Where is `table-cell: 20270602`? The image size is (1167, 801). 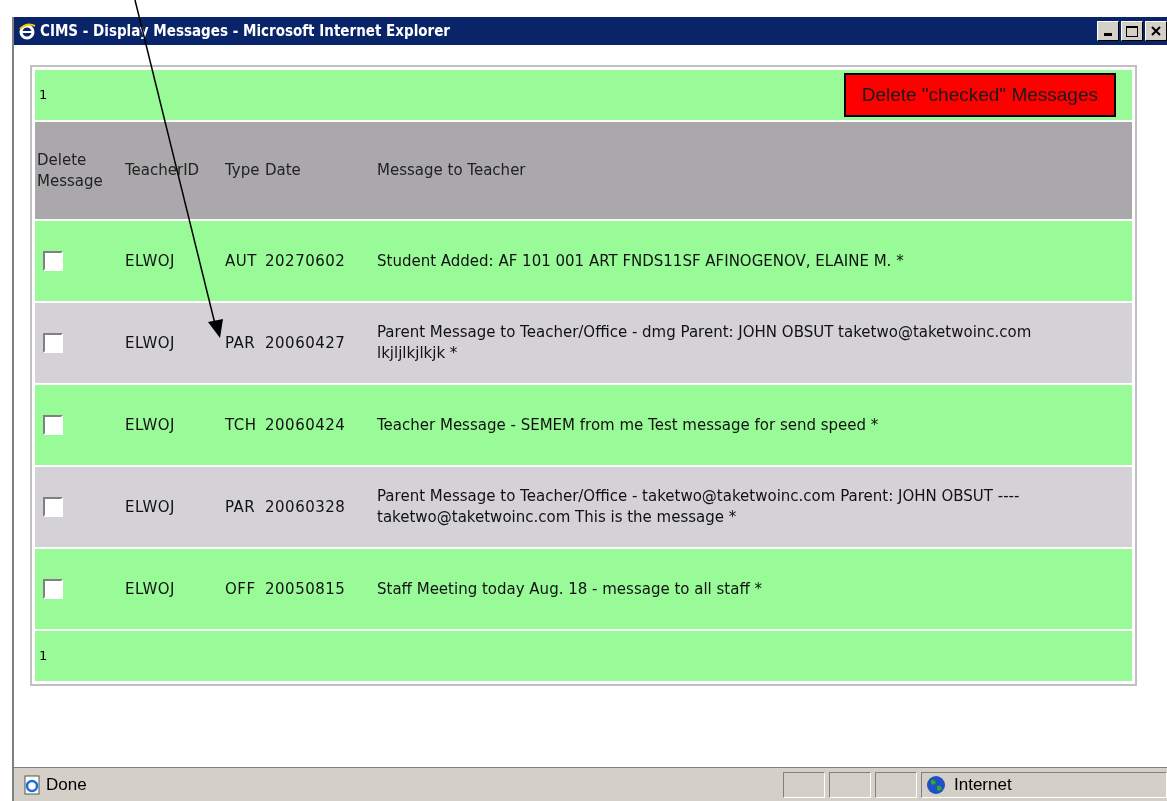
table-cell: 20270602 is located at coordinates (305, 260).